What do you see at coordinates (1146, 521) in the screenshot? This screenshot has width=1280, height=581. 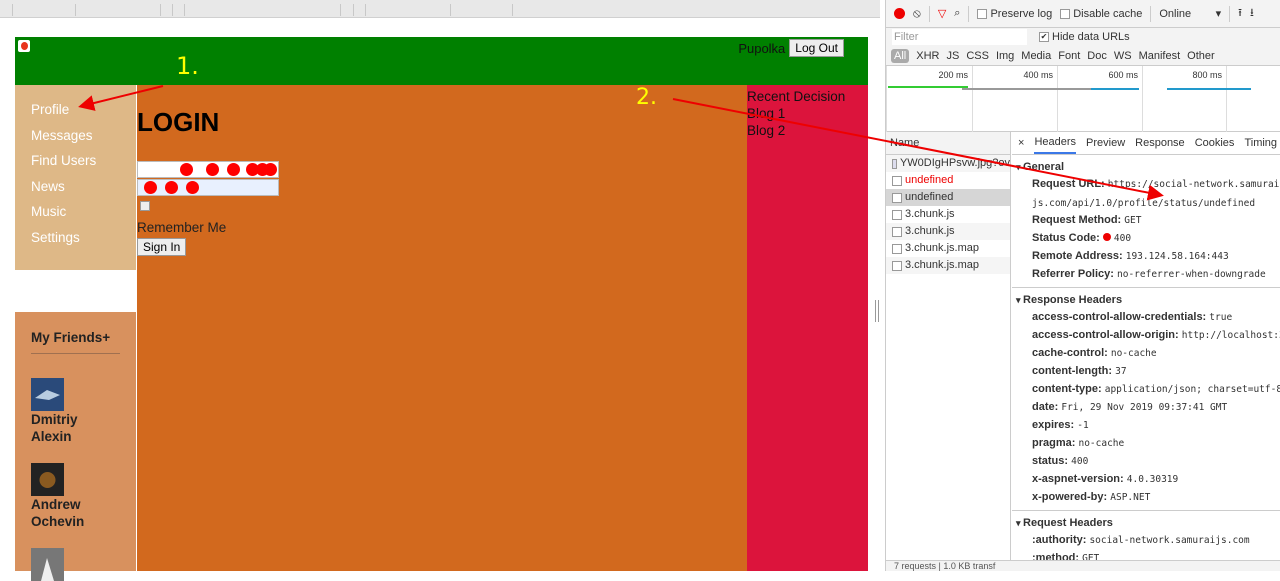 I see `request-headers-section: Request Headers` at bounding box center [1146, 521].